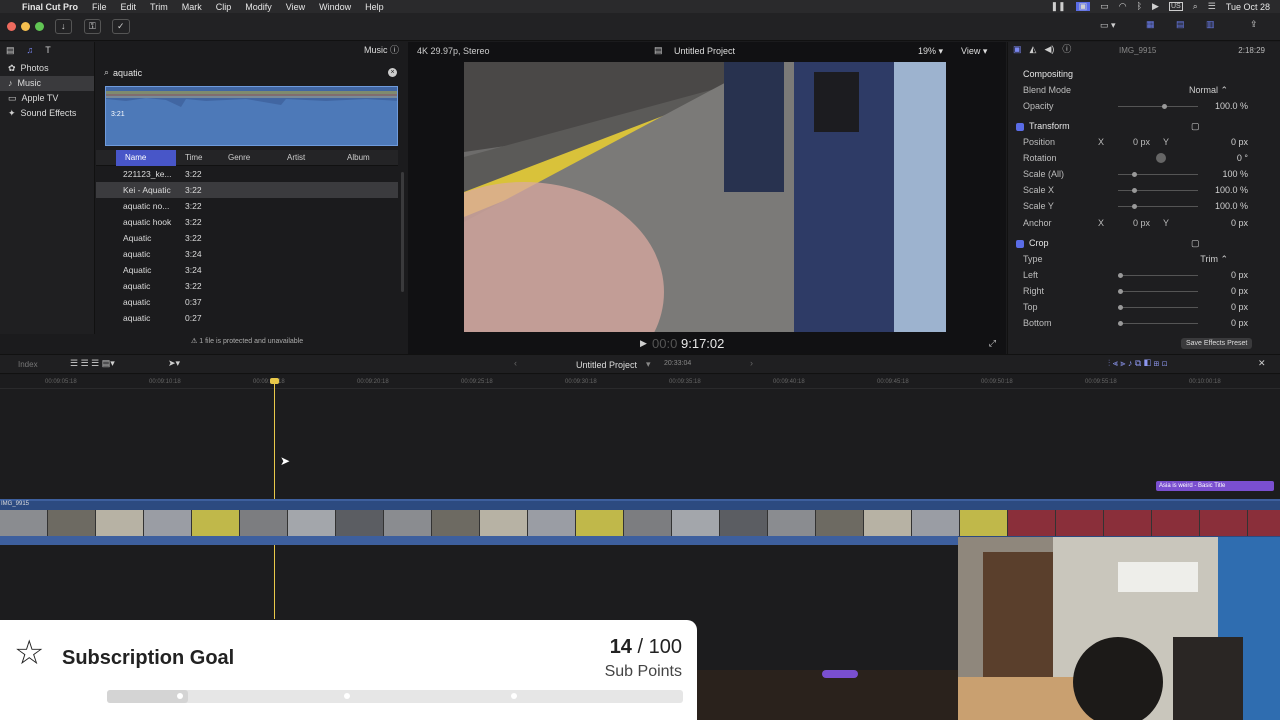 This screenshot has width=1280, height=720. What do you see at coordinates (1248, 7) in the screenshot?
I see `clock: Tue Oct 28` at bounding box center [1248, 7].